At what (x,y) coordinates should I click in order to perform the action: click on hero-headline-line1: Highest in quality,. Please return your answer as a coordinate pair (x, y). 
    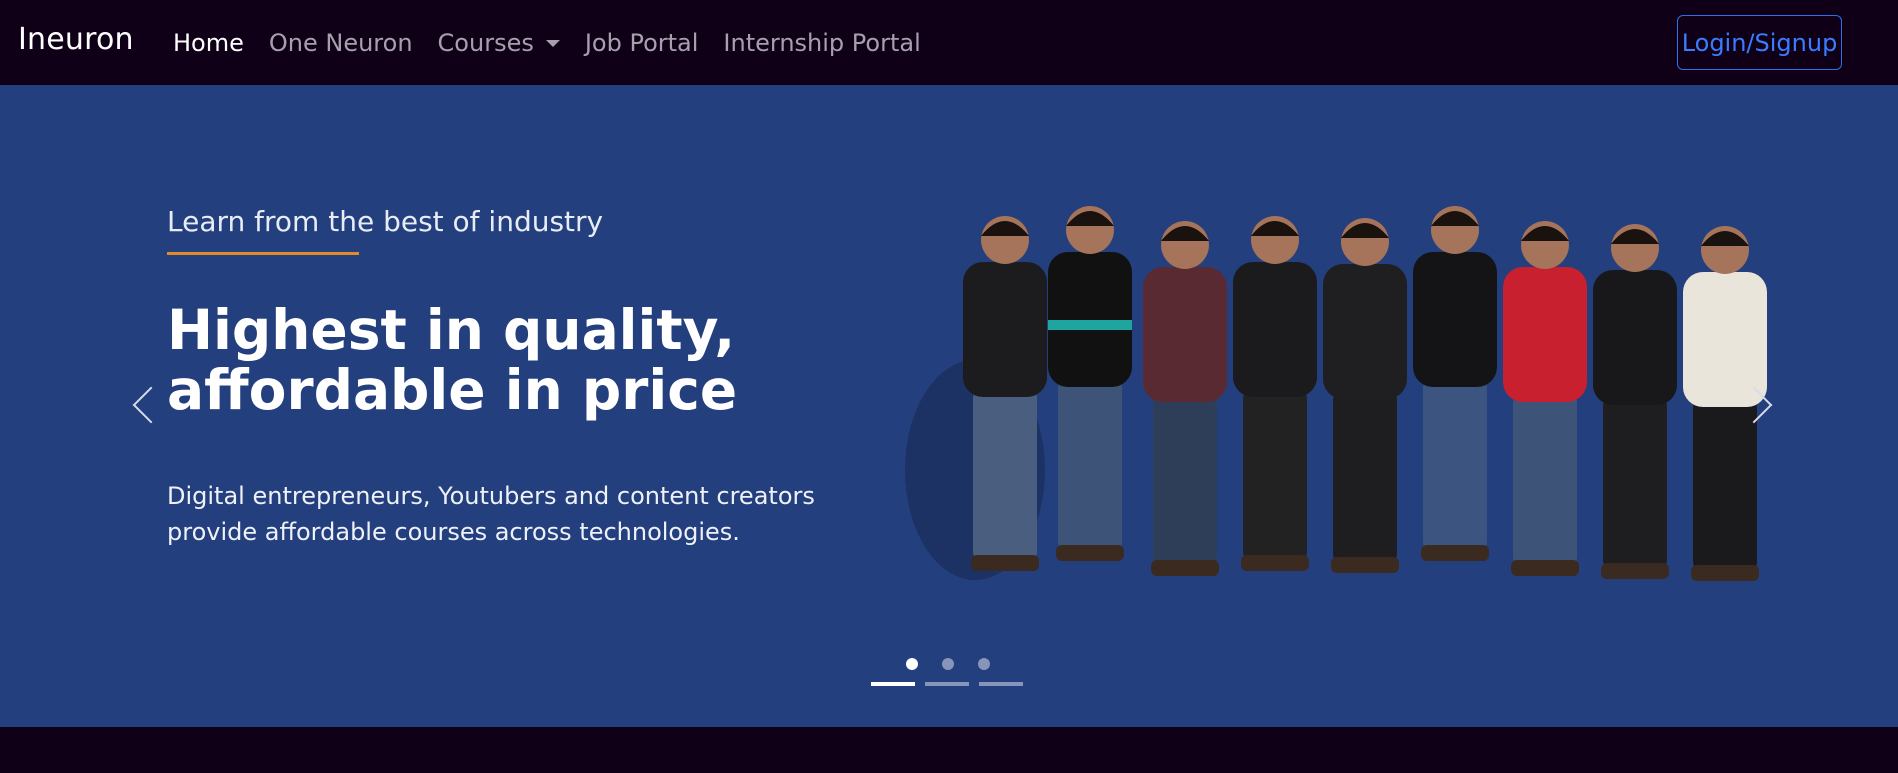
    Looking at the image, I should click on (451, 330).